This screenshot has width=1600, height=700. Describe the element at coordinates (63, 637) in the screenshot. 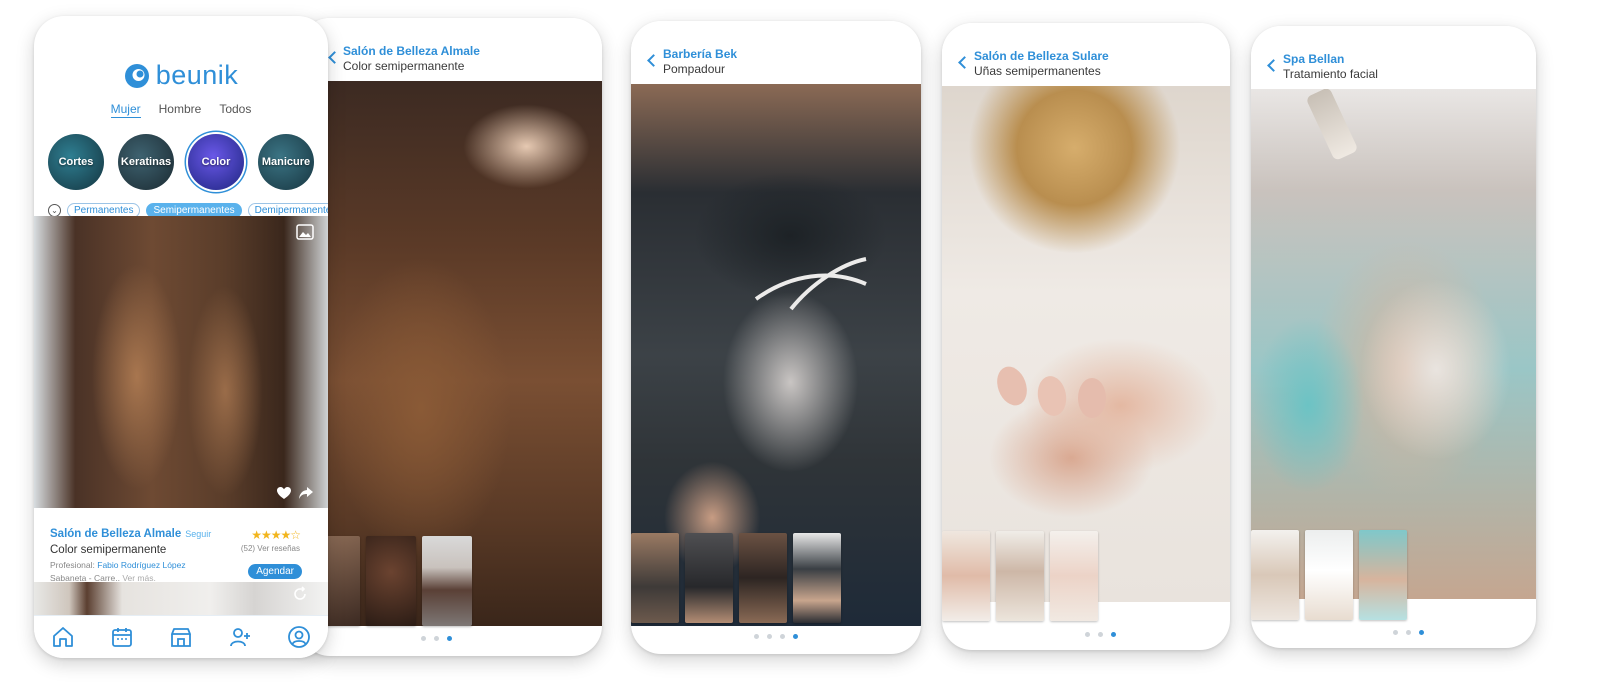

I see `home-icon` at that location.